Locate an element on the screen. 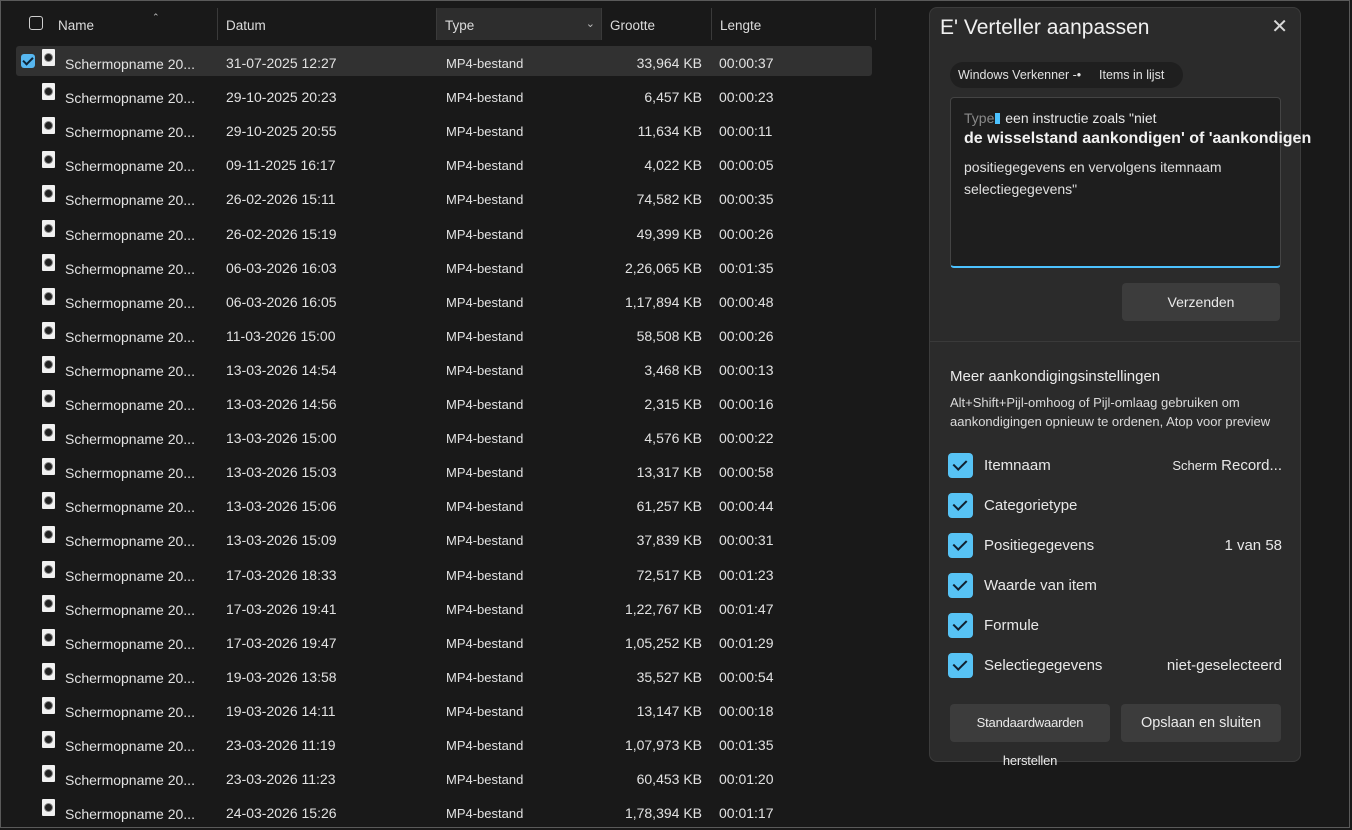  file-size: 6,457 KB is located at coordinates (673, 97).